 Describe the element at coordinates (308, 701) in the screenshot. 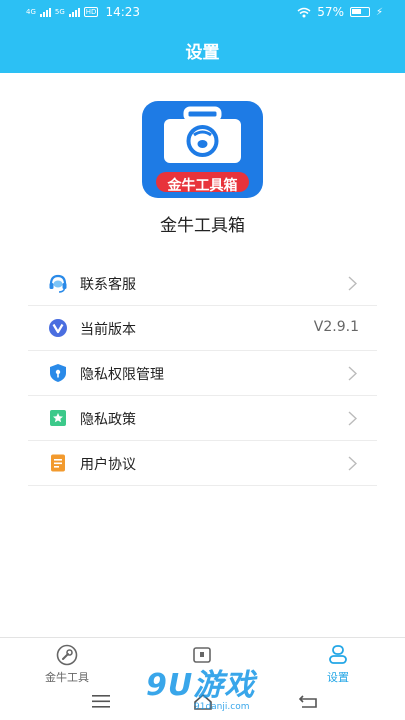

I see `back-icon` at that location.